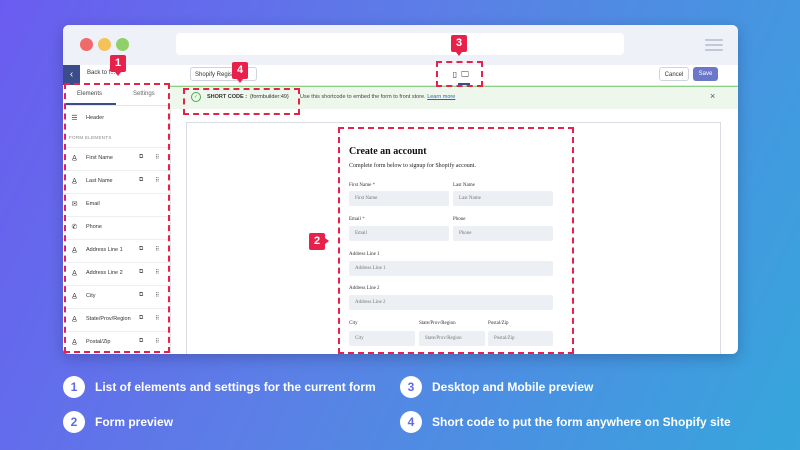  I want to click on browser-titlebar, so click(400, 45).